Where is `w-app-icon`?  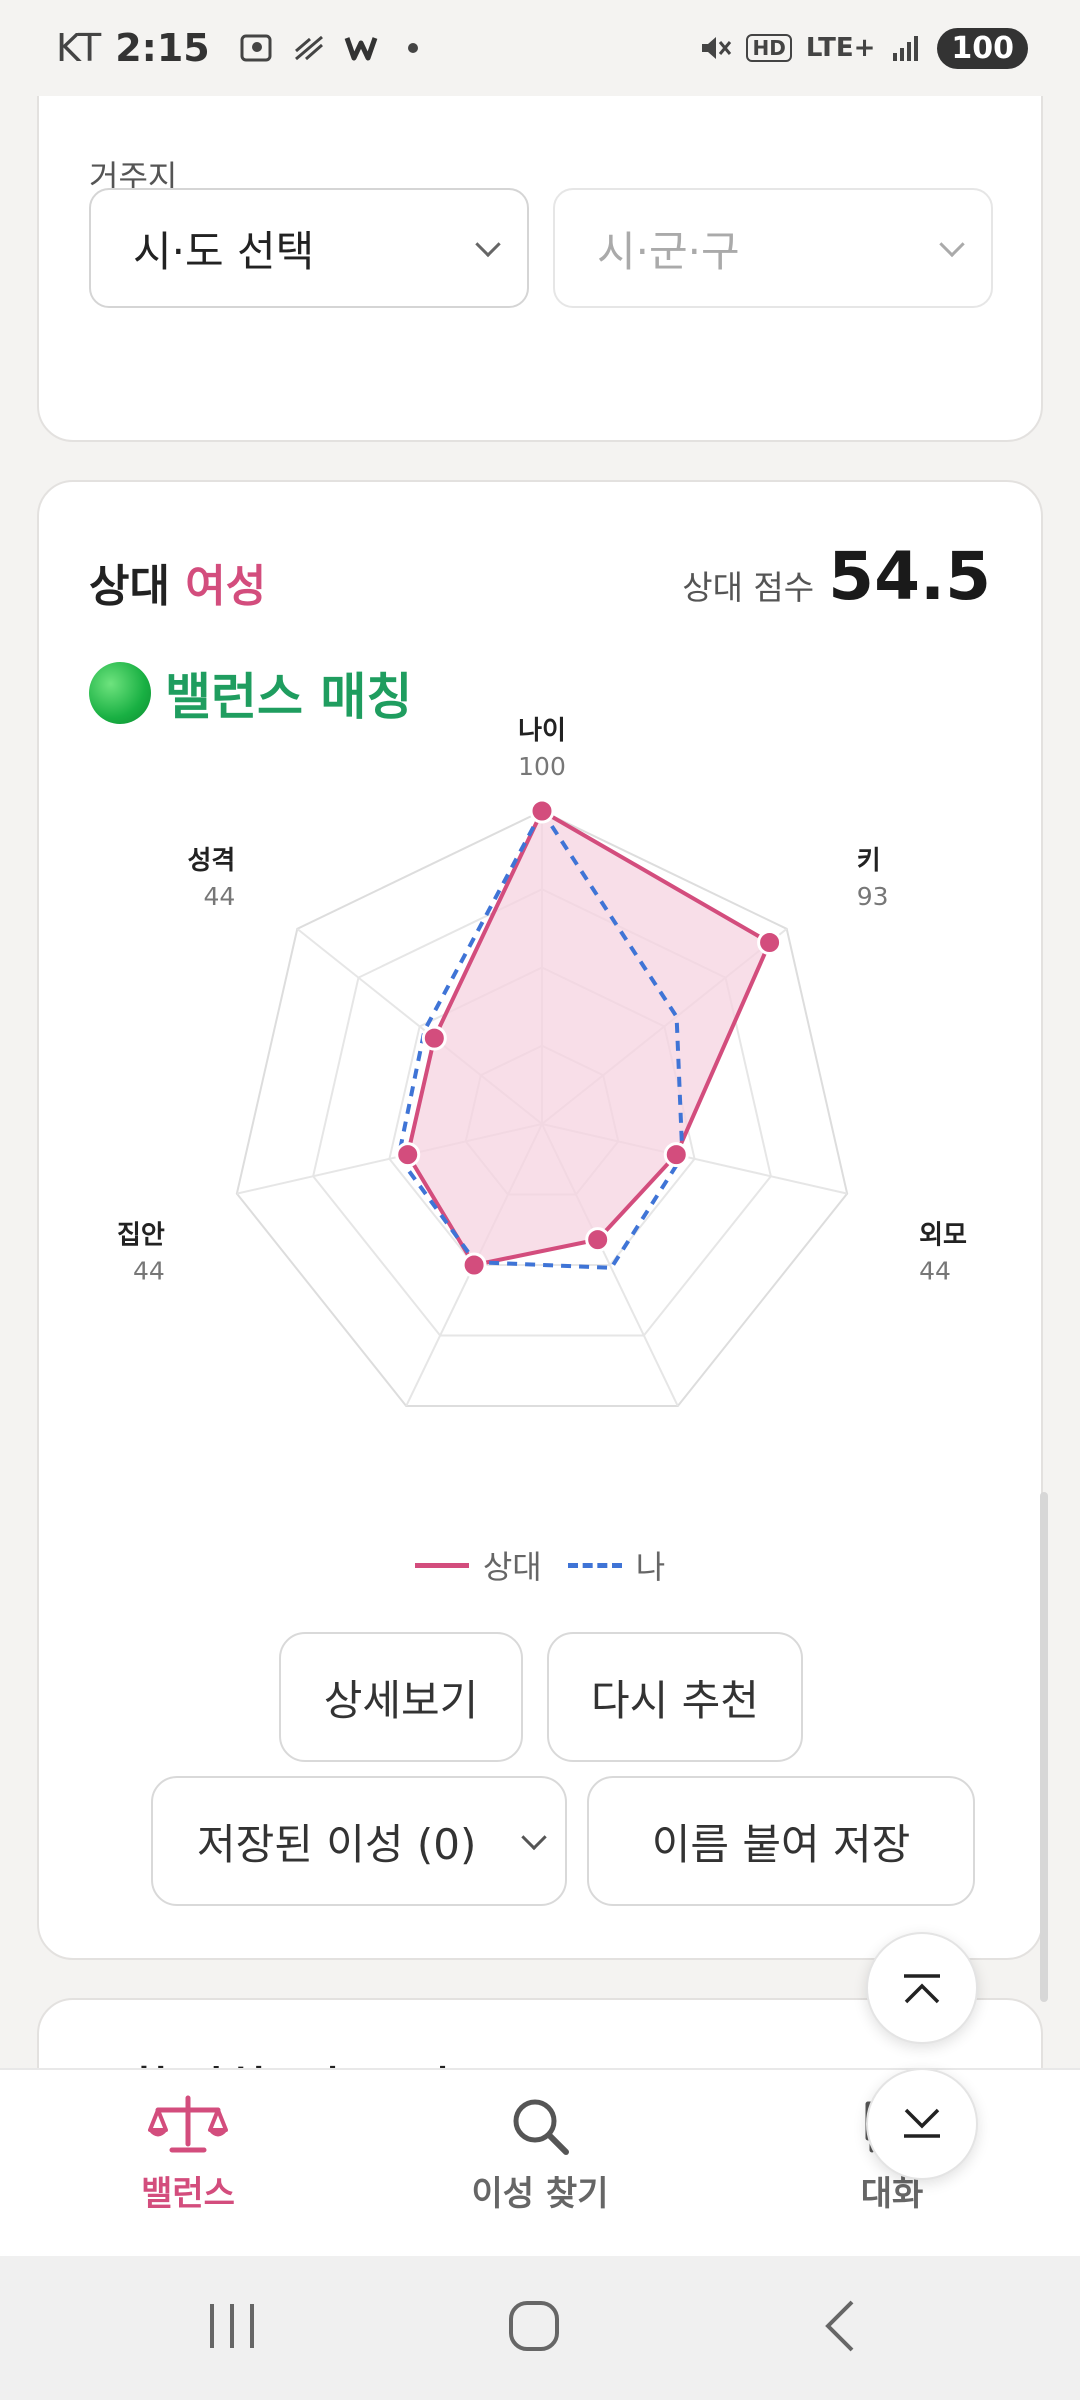 w-app-icon is located at coordinates (361, 49).